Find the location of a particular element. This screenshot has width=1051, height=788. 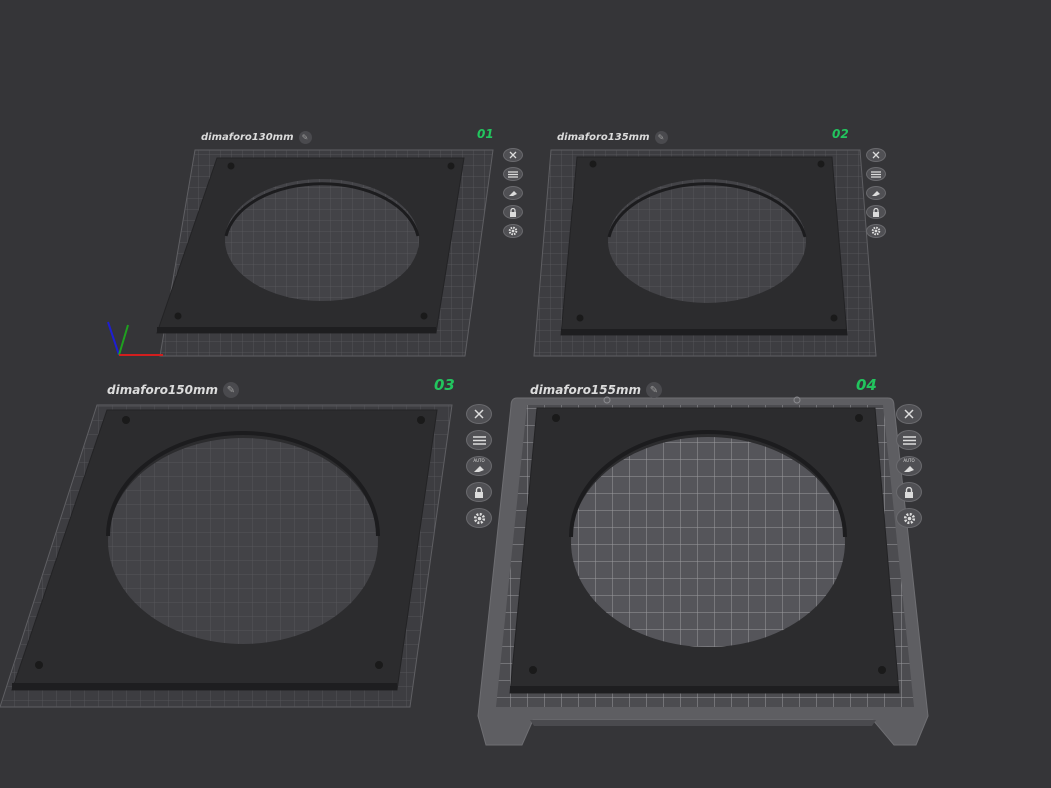

plate-name-text: dimaforo135mm is located at coordinates (603, 137).